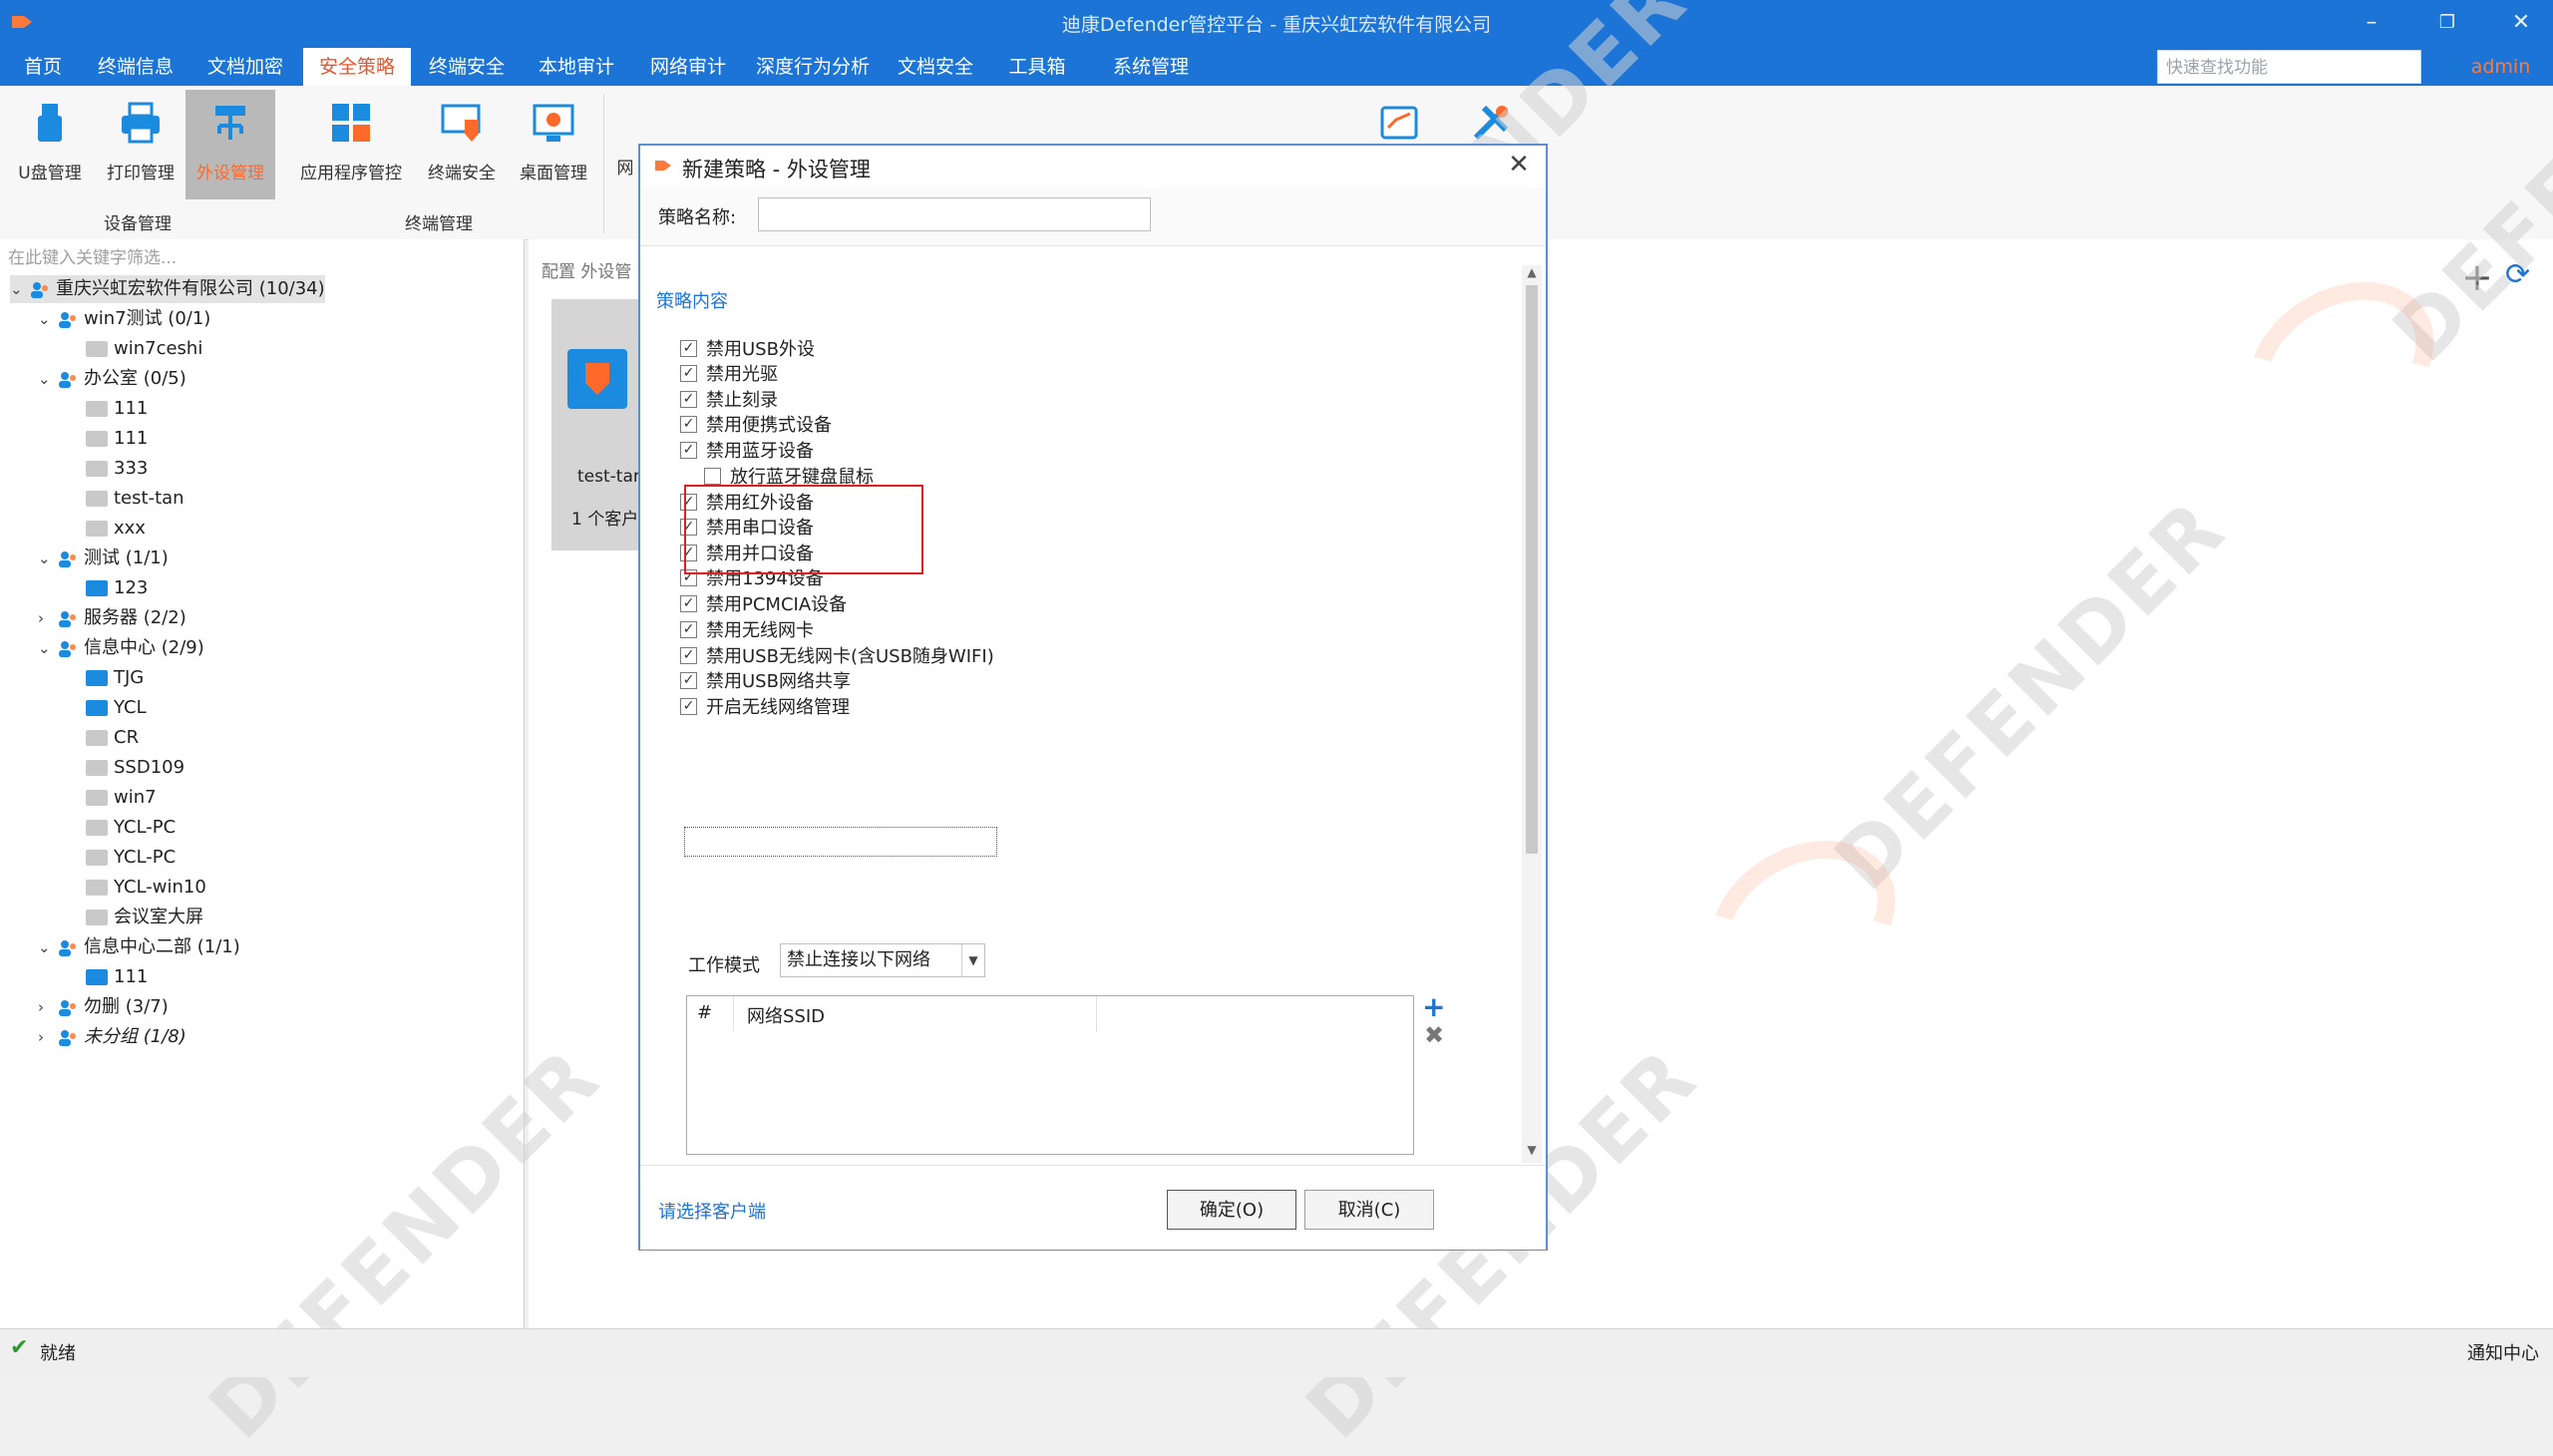  What do you see at coordinates (625, 144) in the screenshot?
I see `network-button: 网` at bounding box center [625, 144].